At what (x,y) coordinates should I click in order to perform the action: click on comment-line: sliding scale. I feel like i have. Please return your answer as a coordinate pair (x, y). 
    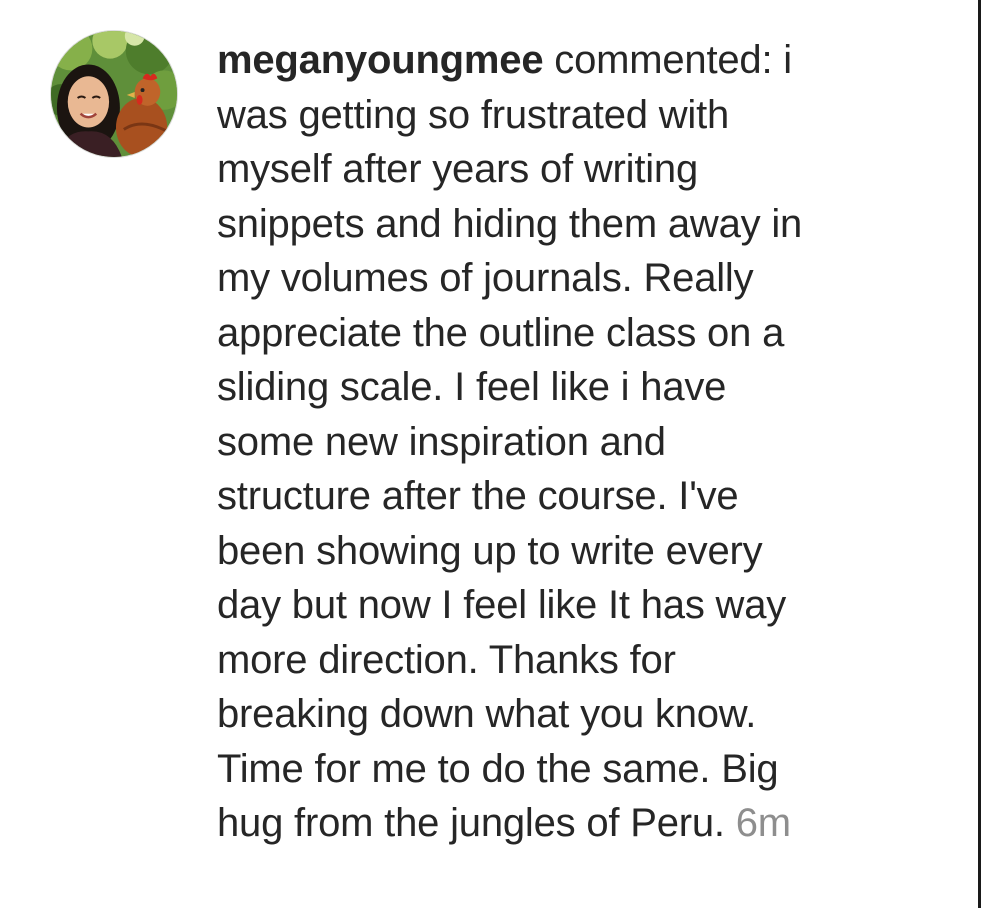
    Looking at the image, I should click on (472, 387).